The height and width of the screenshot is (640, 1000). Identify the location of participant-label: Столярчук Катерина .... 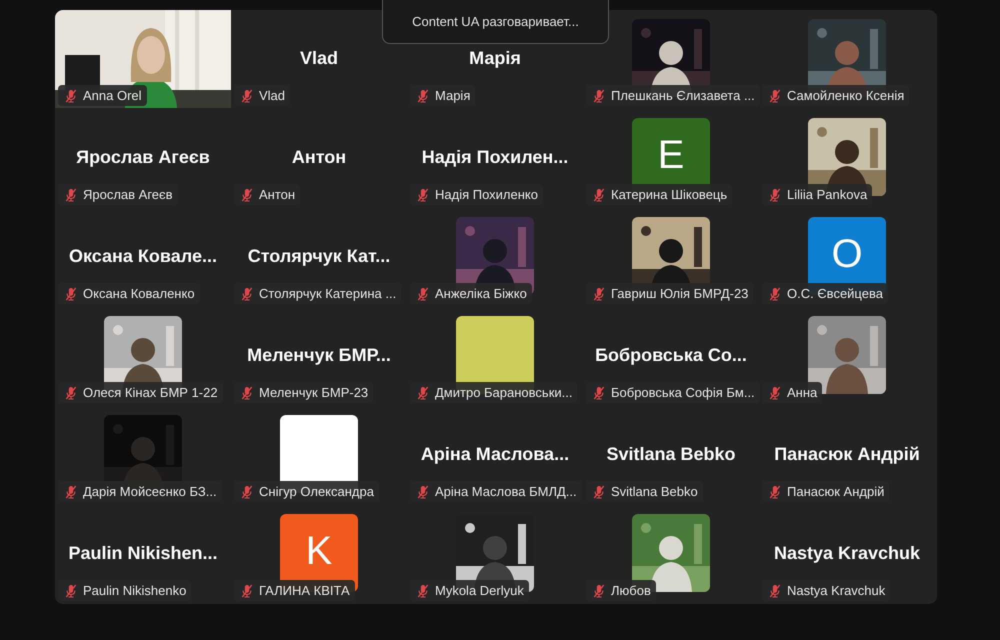
(327, 293).